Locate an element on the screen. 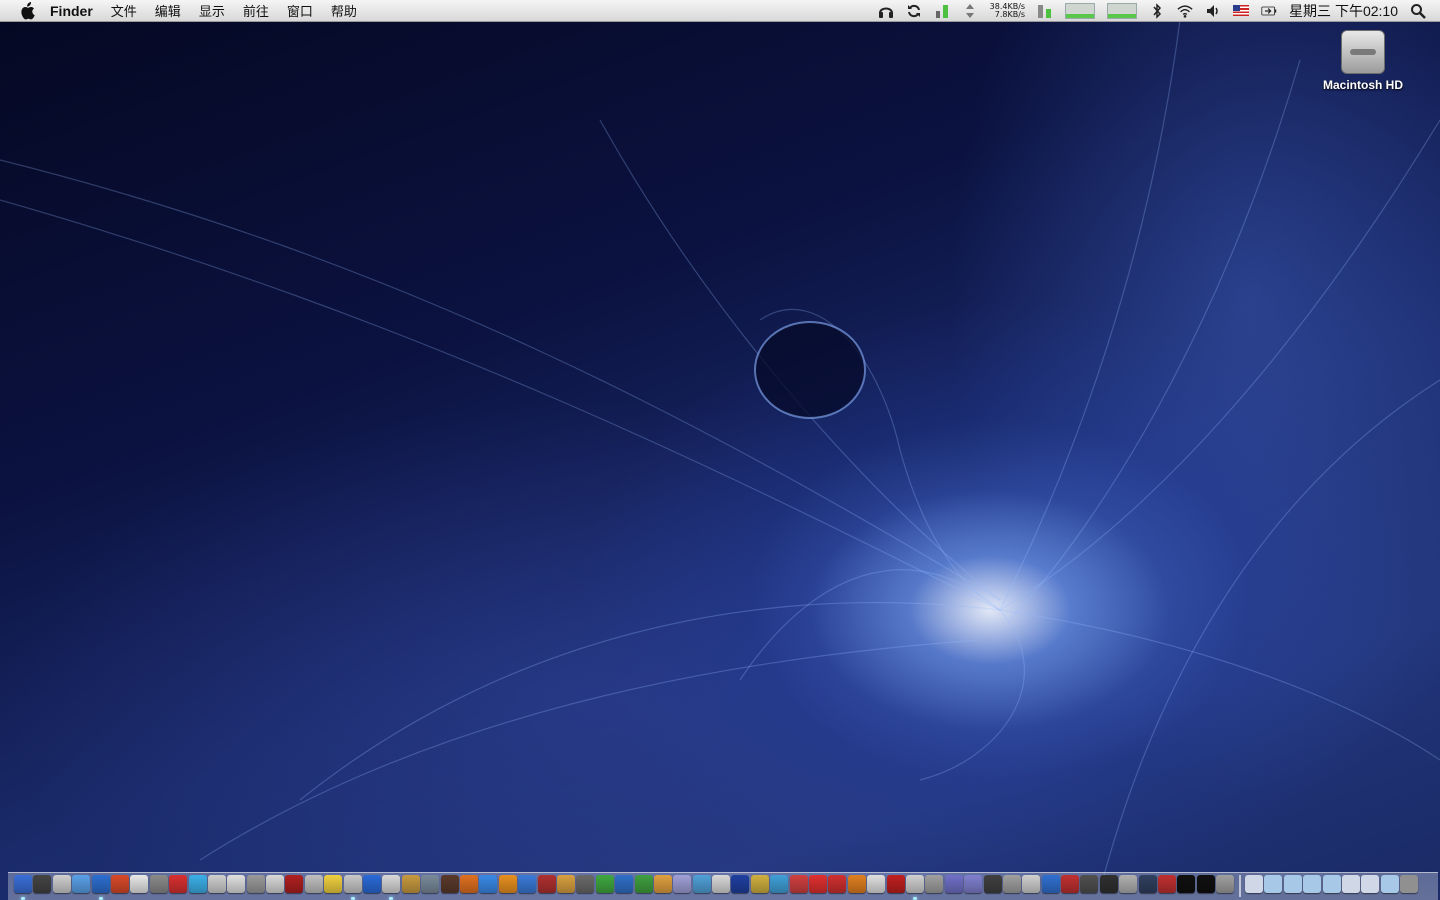 The width and height of the screenshot is (1440, 900). trash-icon is located at coordinates (1409, 884).